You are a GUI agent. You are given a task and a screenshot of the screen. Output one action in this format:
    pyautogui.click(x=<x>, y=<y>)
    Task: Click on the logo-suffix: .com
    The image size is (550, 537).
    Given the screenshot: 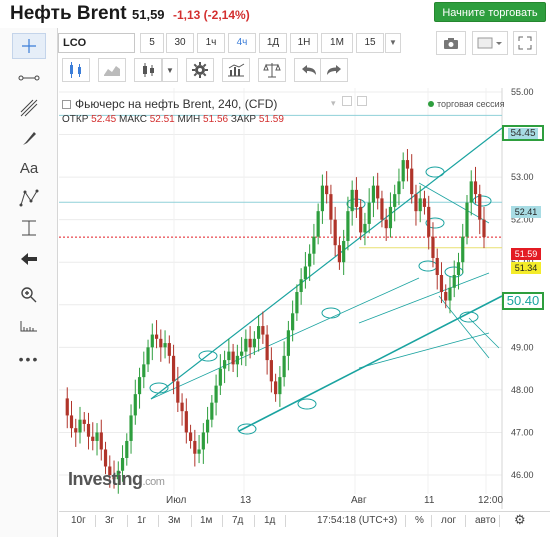 What is the action you would take?
    pyautogui.click(x=153, y=482)
    